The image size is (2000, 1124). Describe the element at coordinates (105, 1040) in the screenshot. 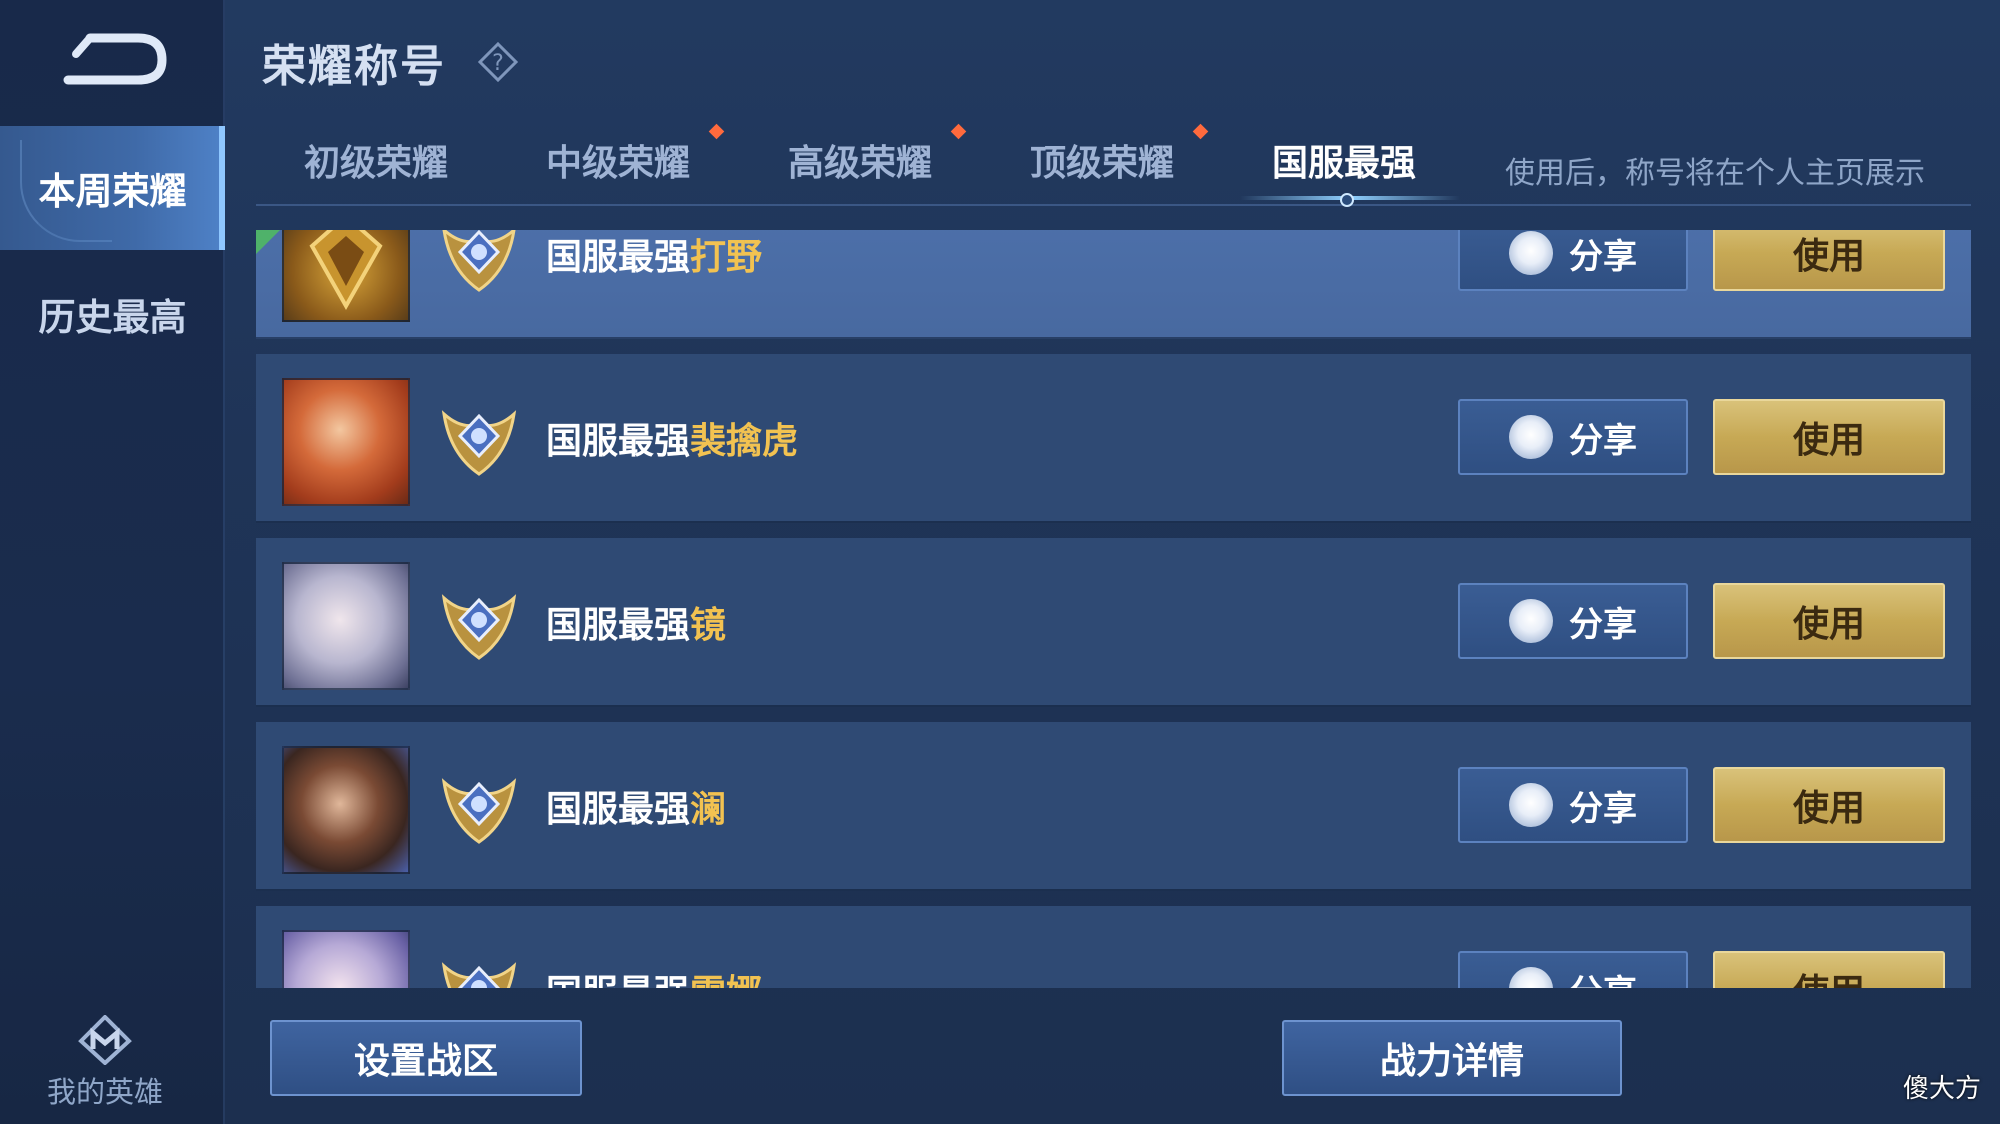

I see `hero-emblem-icon` at that location.